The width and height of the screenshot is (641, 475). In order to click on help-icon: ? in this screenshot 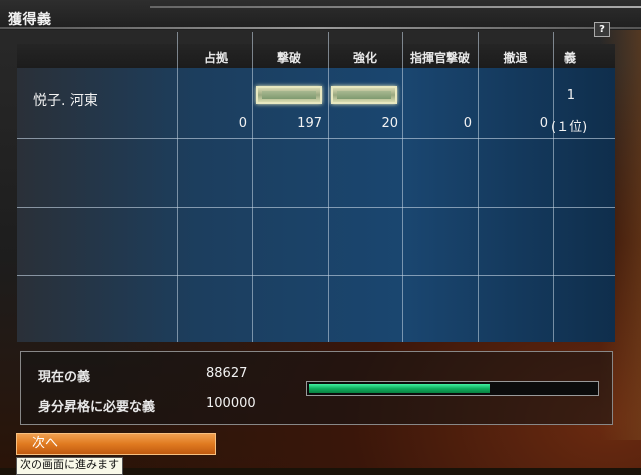, I will do `click(602, 29)`.